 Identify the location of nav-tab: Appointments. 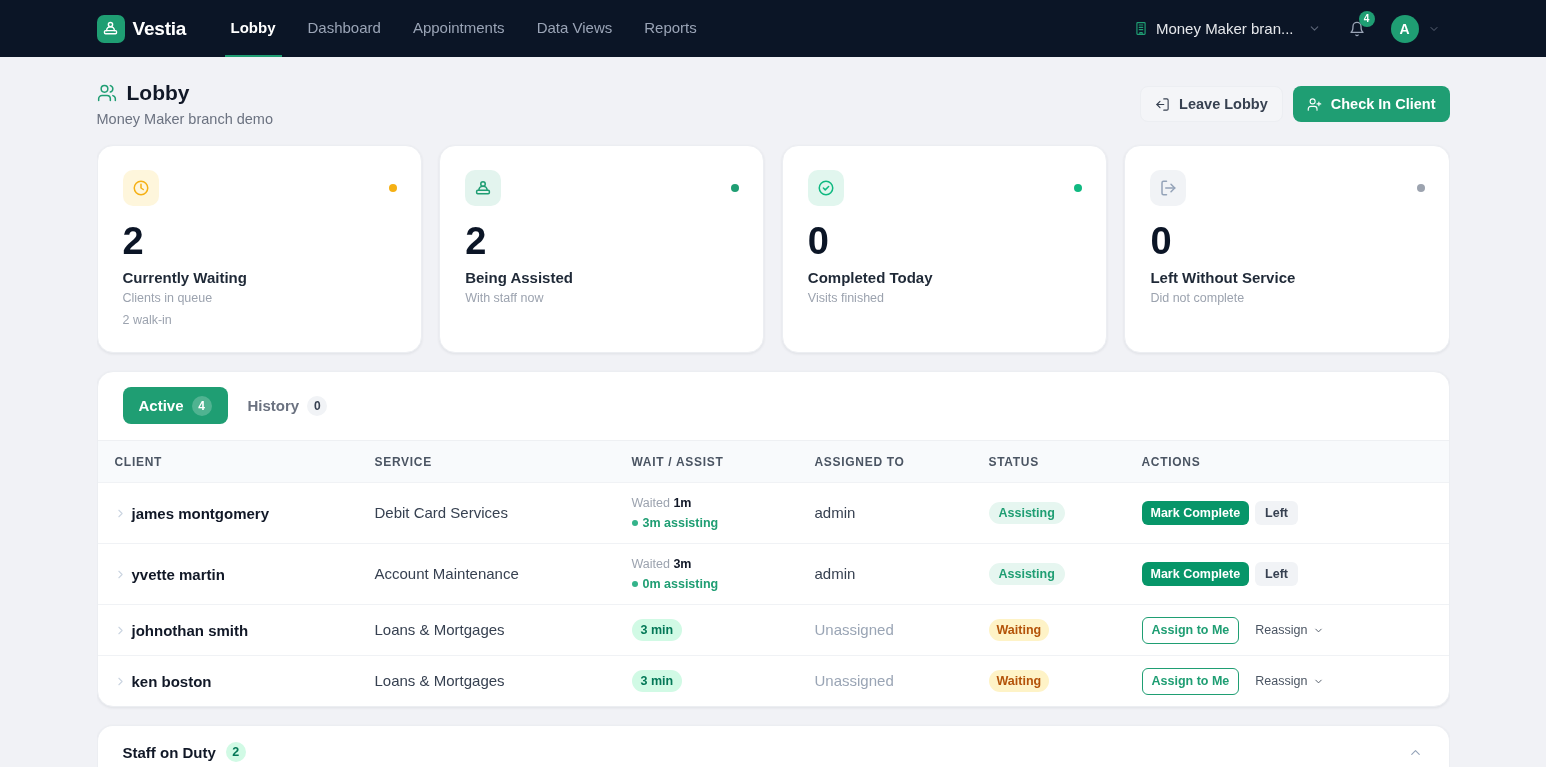
(458, 28).